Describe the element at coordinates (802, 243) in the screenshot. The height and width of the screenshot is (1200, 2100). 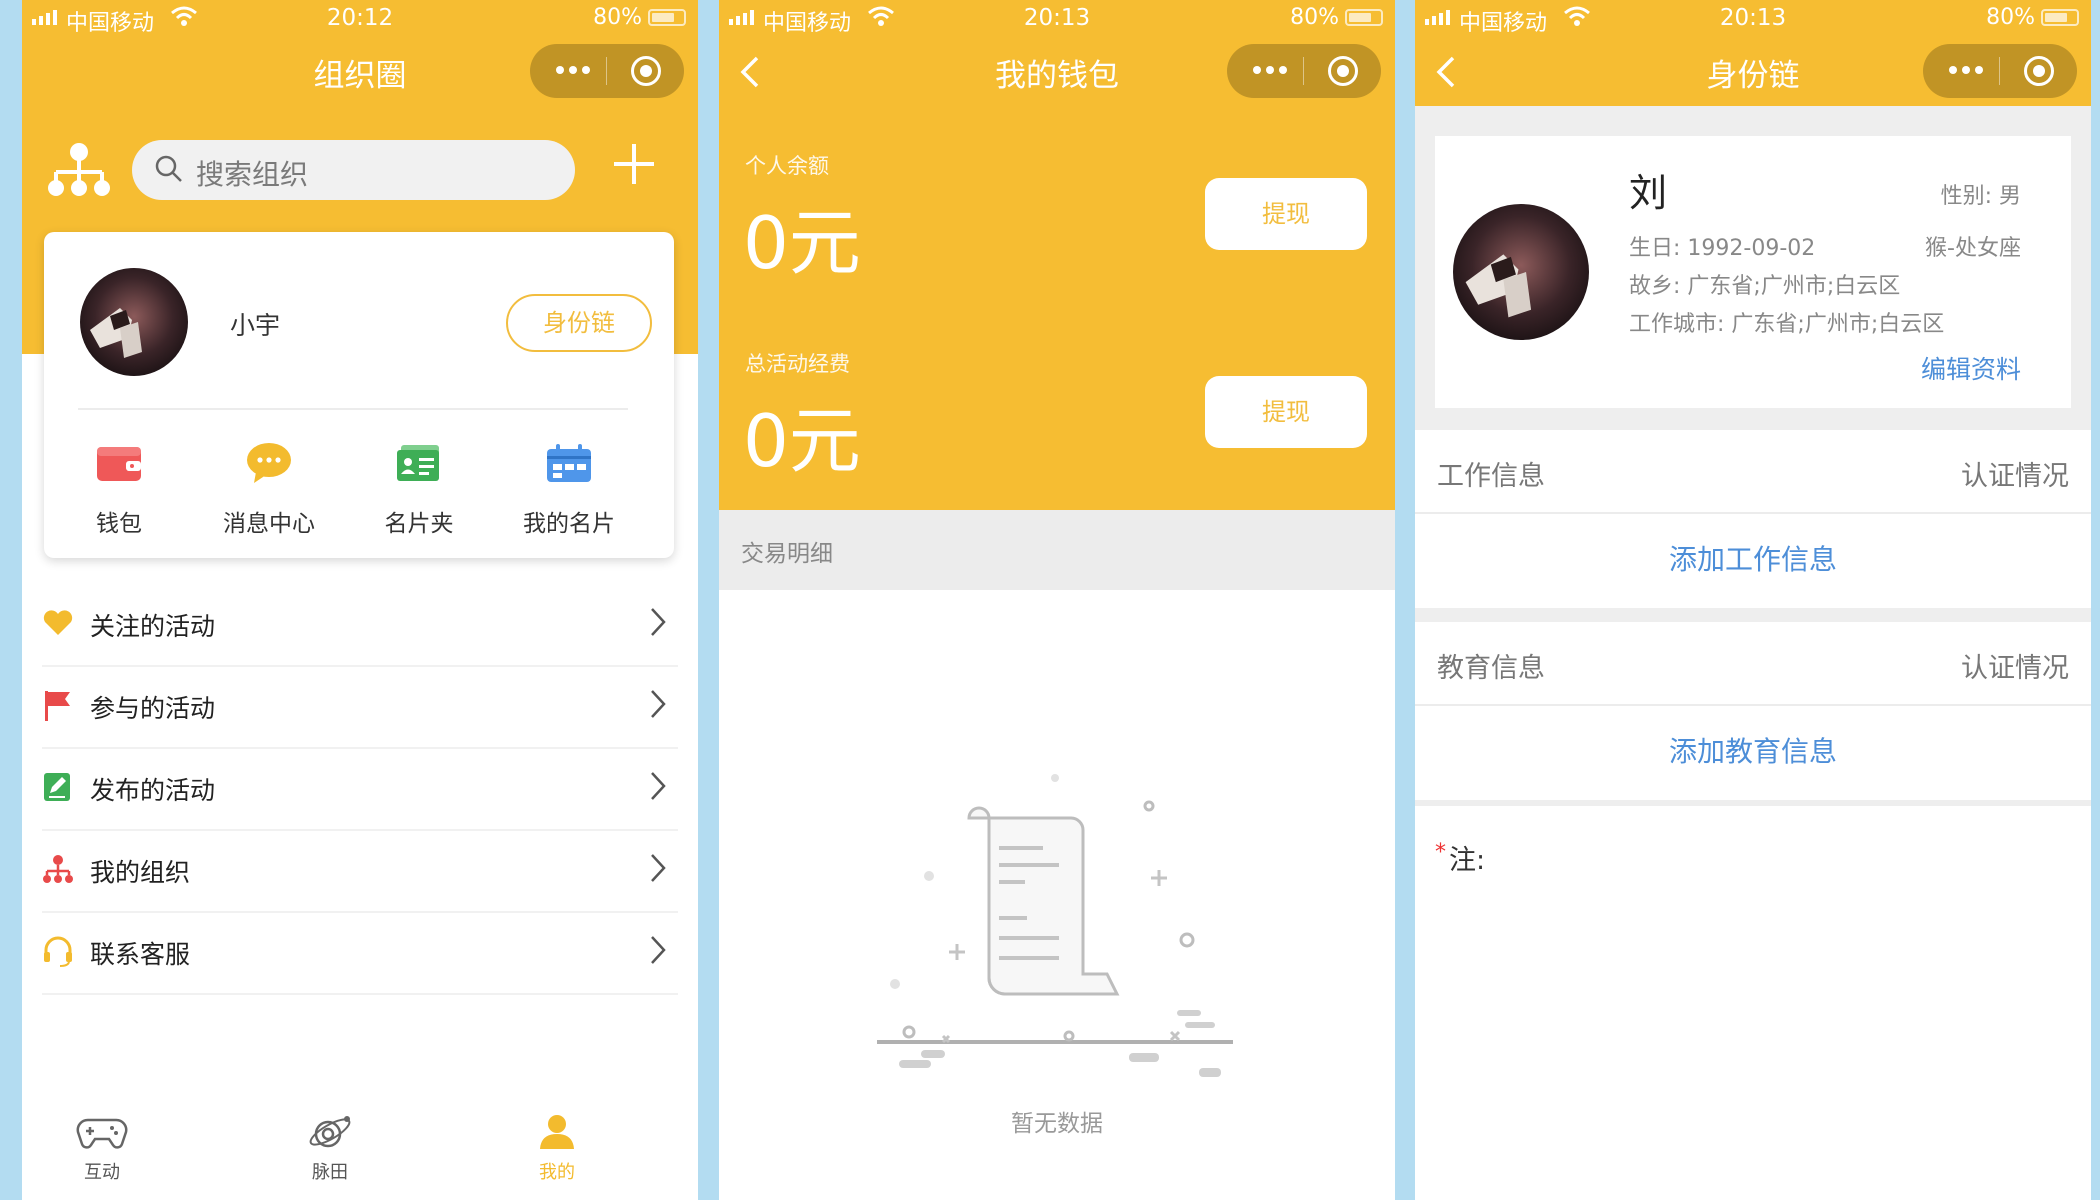
I see `personal-balance-value: 0元` at that location.